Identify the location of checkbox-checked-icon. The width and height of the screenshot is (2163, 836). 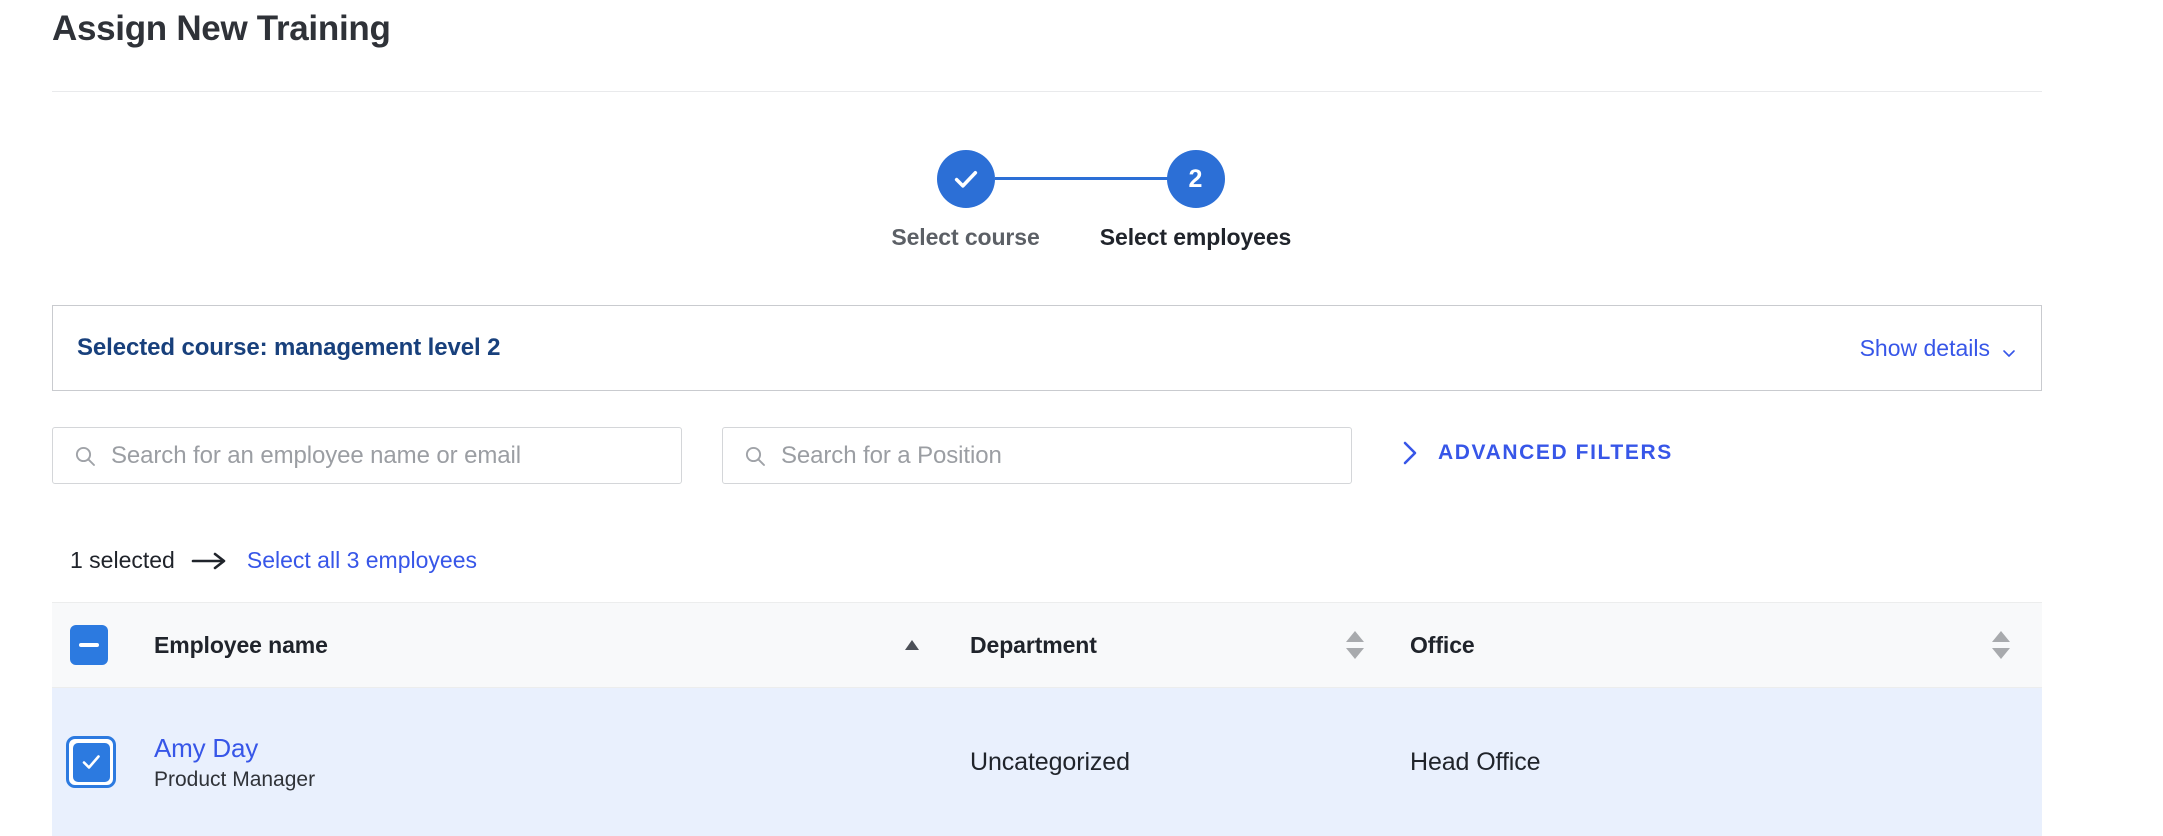
(91, 762).